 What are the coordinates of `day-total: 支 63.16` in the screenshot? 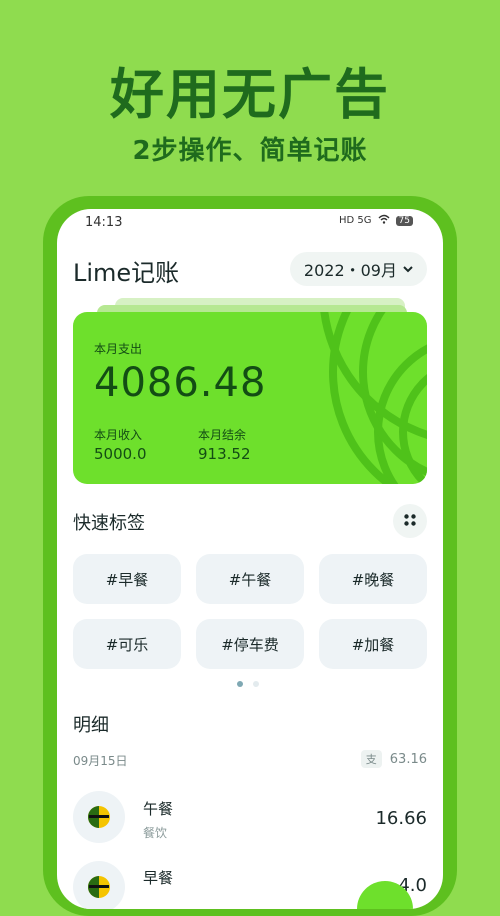 It's located at (393, 759).